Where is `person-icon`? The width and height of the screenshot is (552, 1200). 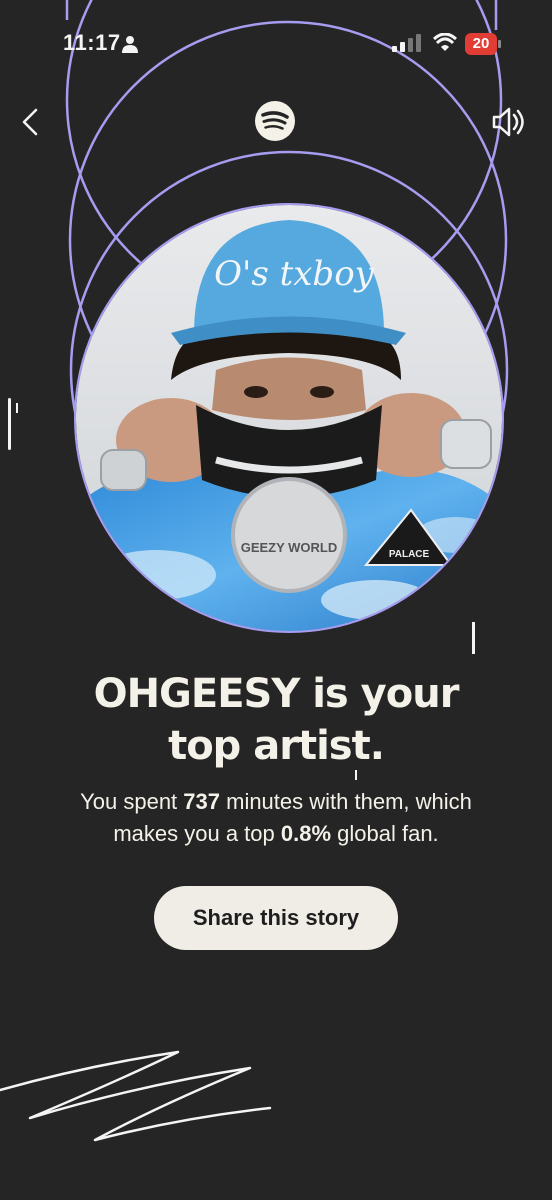 person-icon is located at coordinates (130, 44).